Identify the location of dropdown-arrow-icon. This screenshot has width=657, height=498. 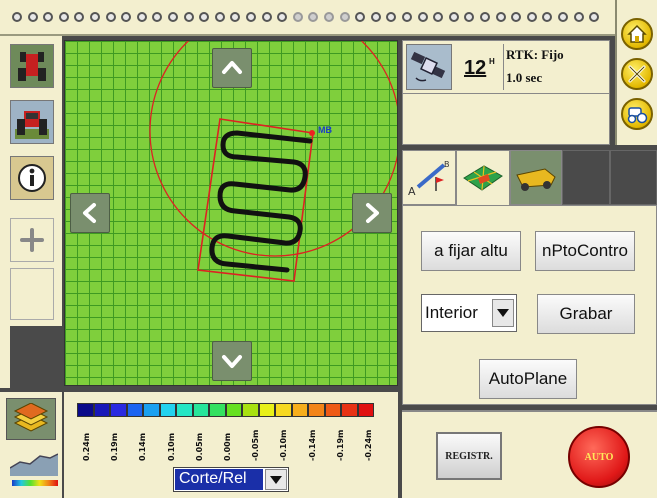
(503, 313).